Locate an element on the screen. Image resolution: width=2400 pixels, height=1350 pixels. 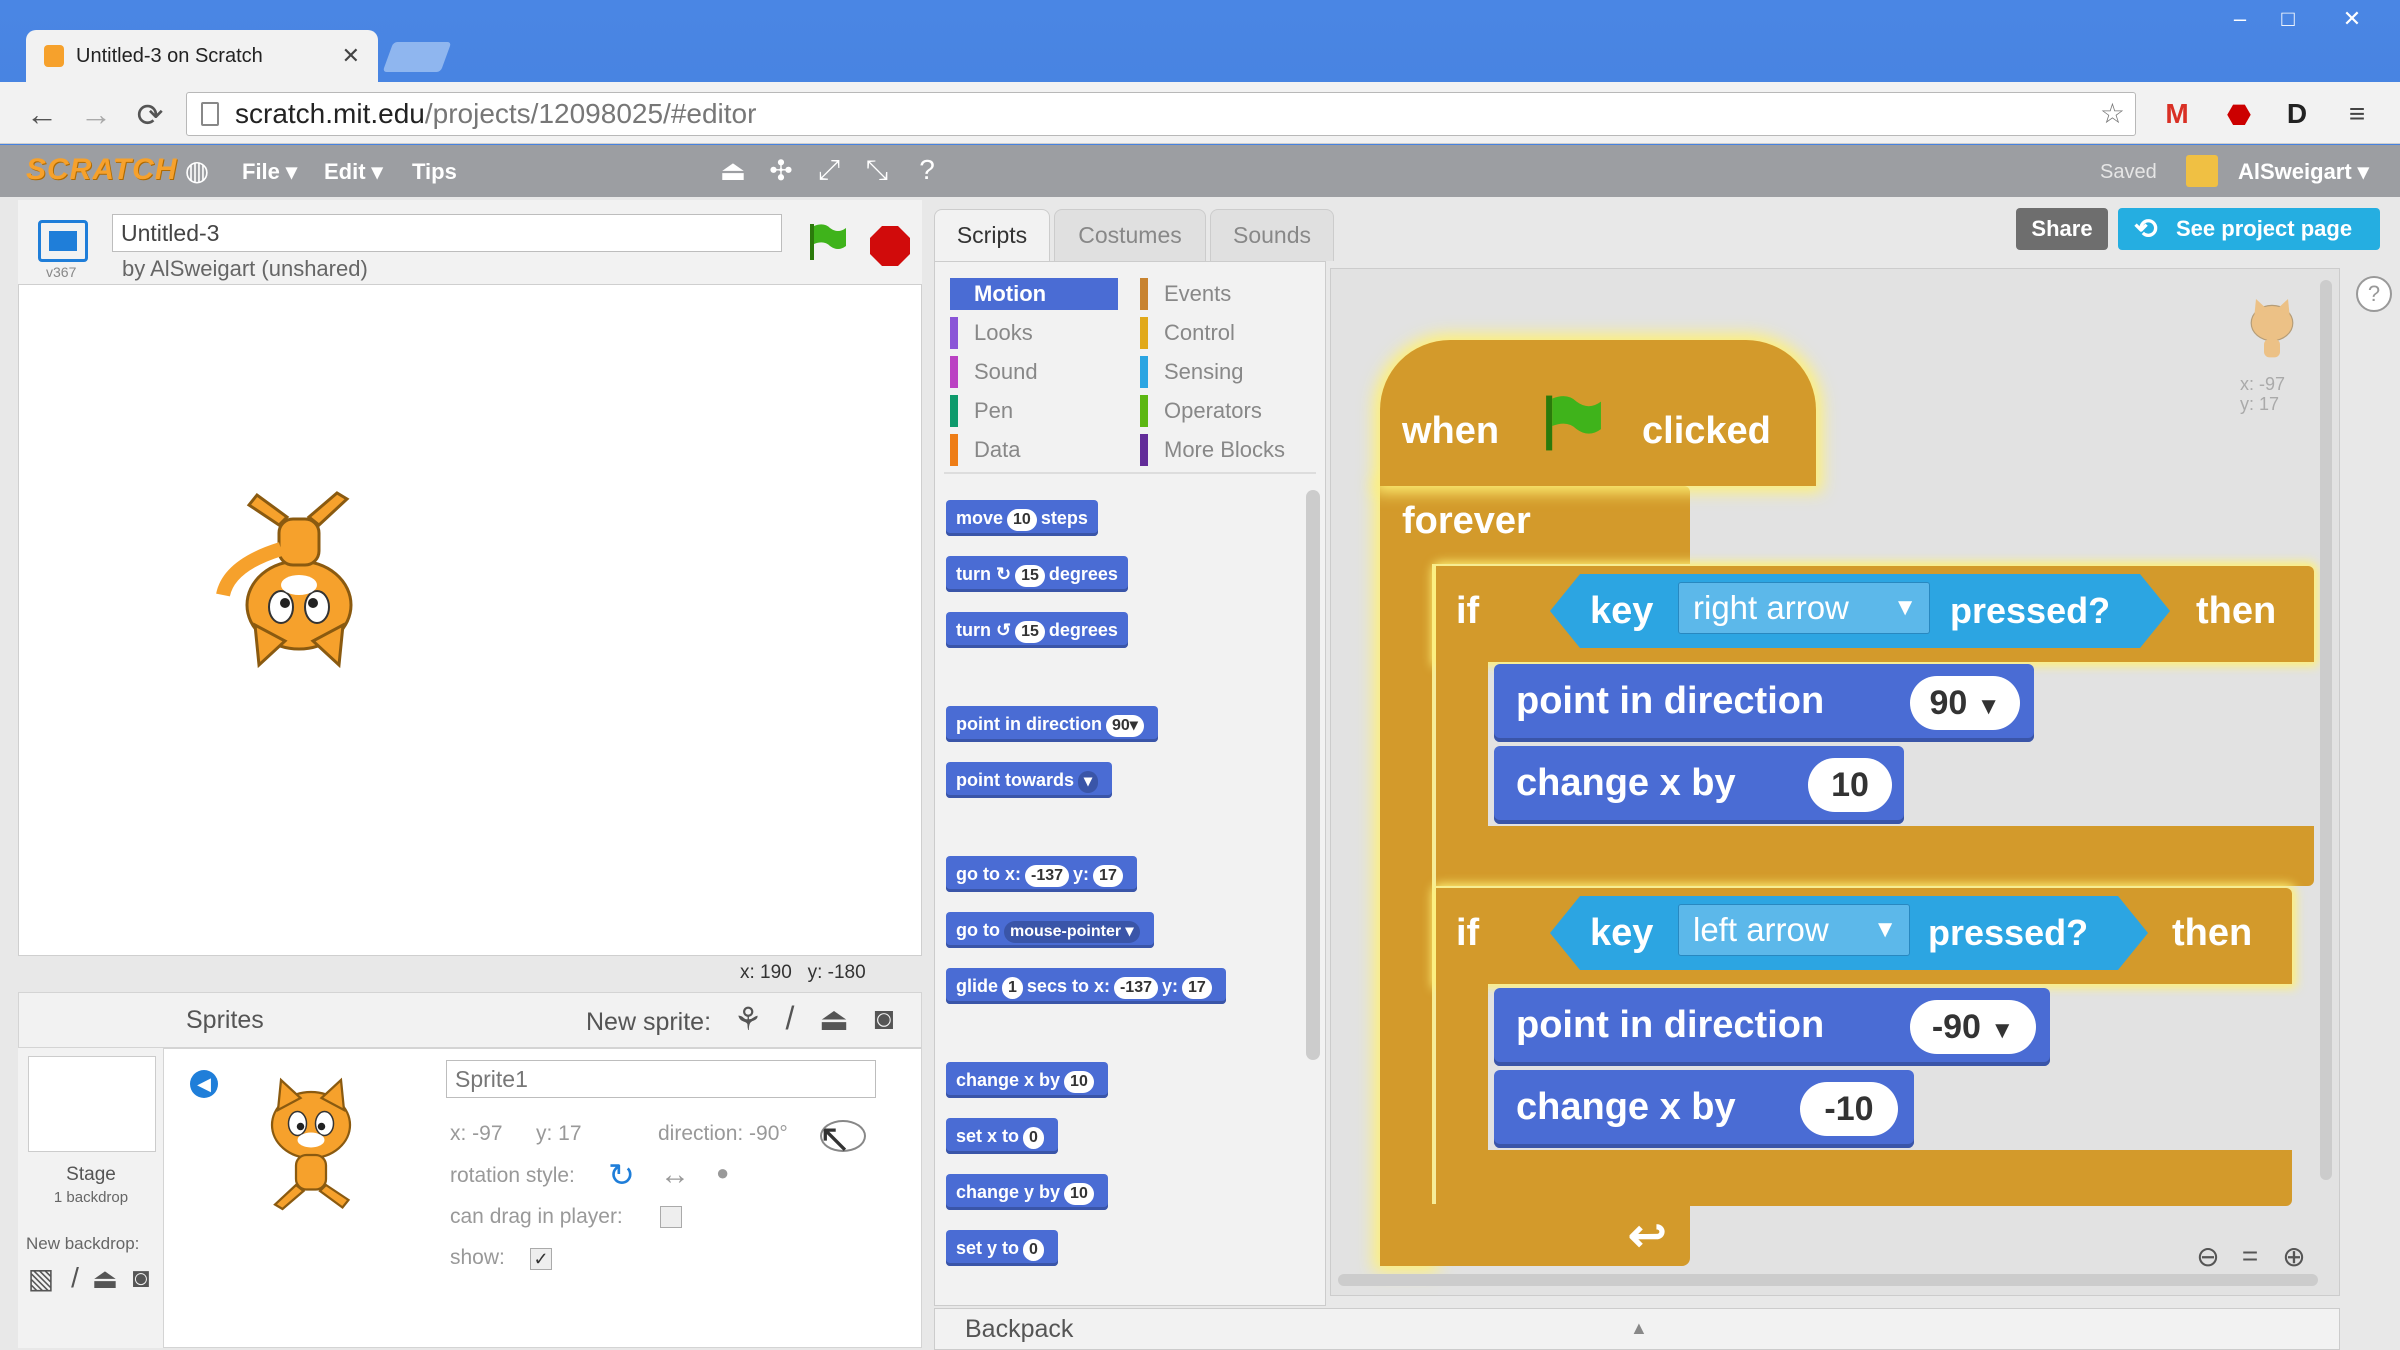
palette-scrollbar is located at coordinates (1313, 775).